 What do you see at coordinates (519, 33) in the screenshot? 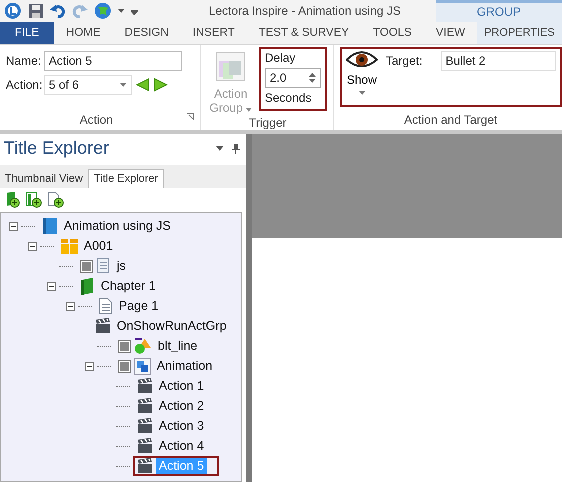
I see `ribbon-tab: PROPERTIES` at bounding box center [519, 33].